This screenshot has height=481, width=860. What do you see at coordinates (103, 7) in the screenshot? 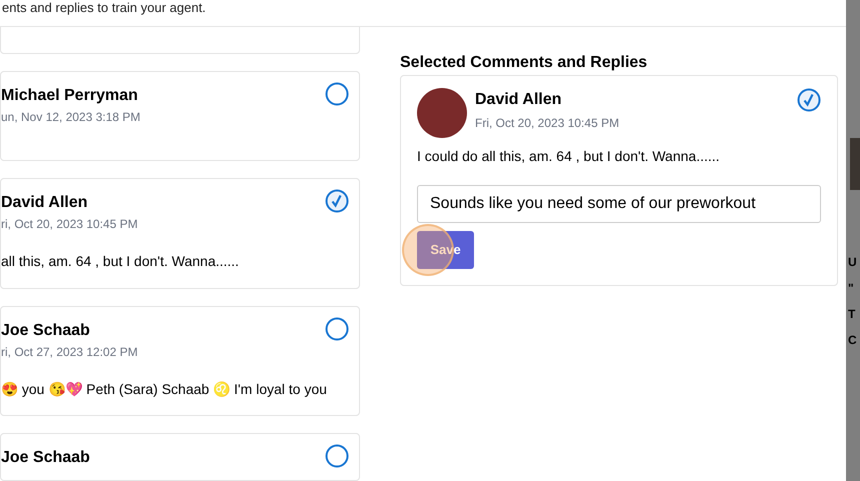
I see `subtitle-text: ents and replies to train your agent.` at bounding box center [103, 7].